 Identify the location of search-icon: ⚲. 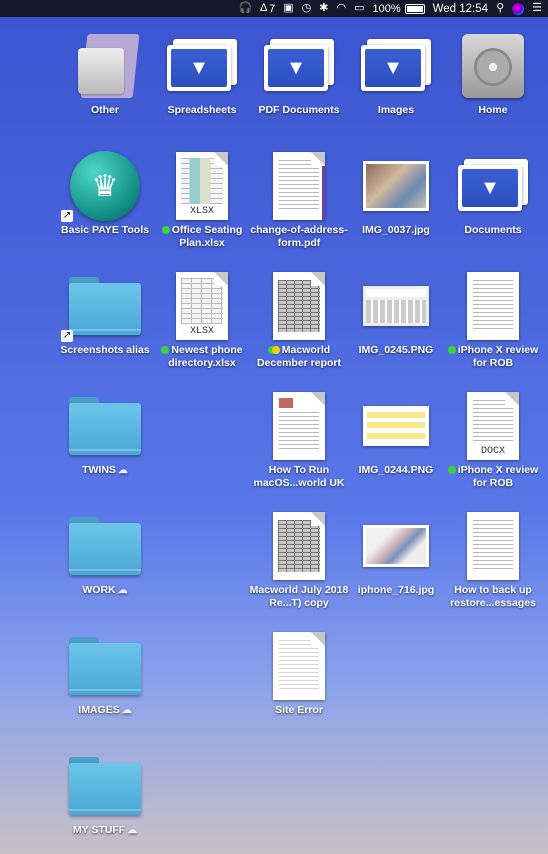
(500, 8).